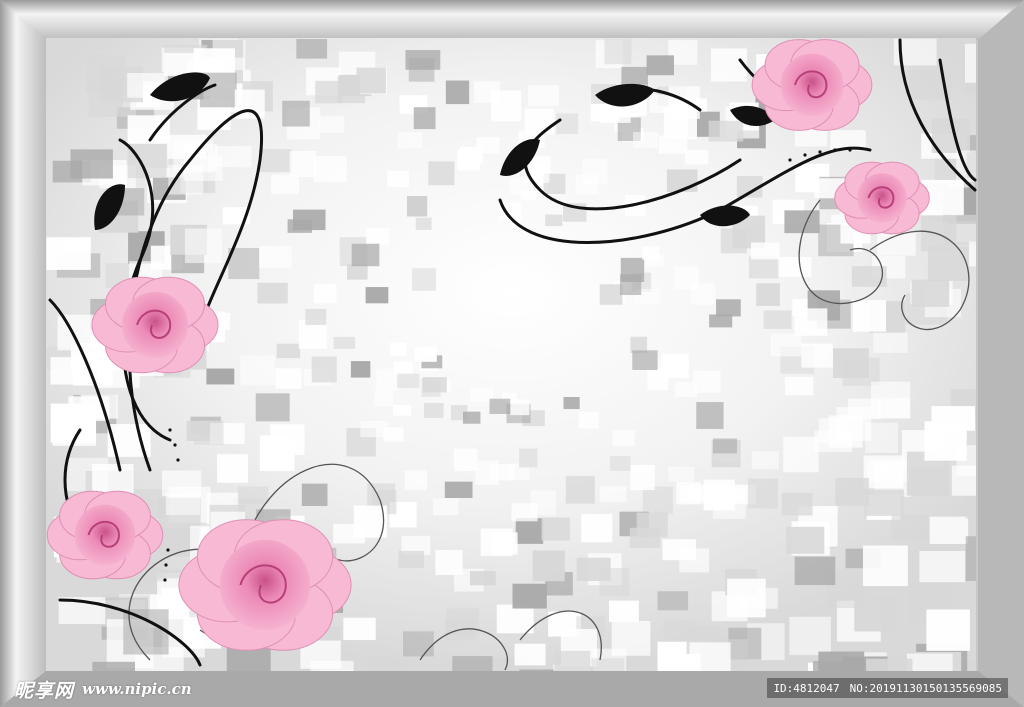 Image resolution: width=1024 pixels, height=707 pixels. I want to click on watermark-logo: 昵享网 www.nipic.cn, so click(103, 690).